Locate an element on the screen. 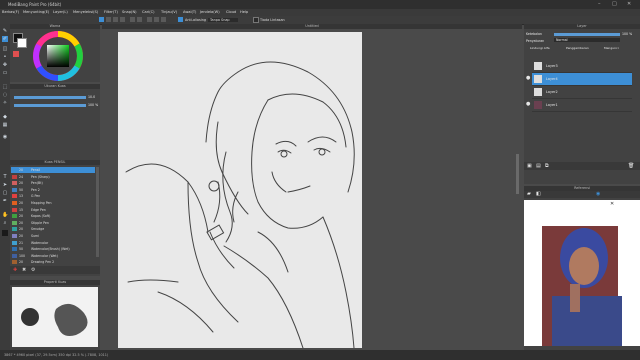 The width and height of the screenshot is (640, 360). brush-list-item: 20 Pen(Bt) is located at coordinates (53, 183).